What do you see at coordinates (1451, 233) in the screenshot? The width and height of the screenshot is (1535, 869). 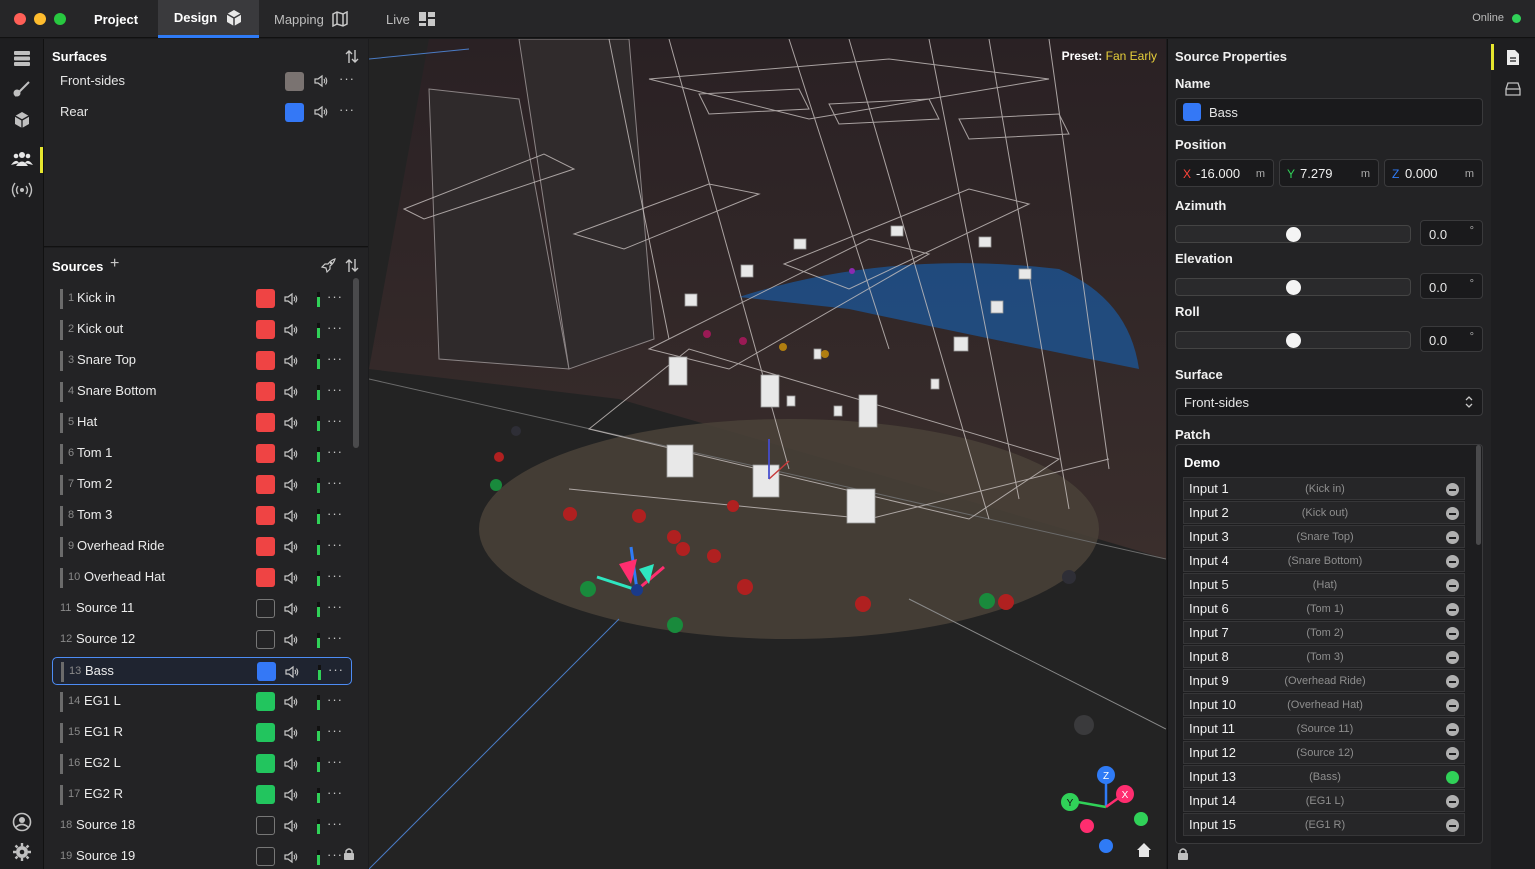 I see `azimuth-value-field: 0.0 °` at bounding box center [1451, 233].